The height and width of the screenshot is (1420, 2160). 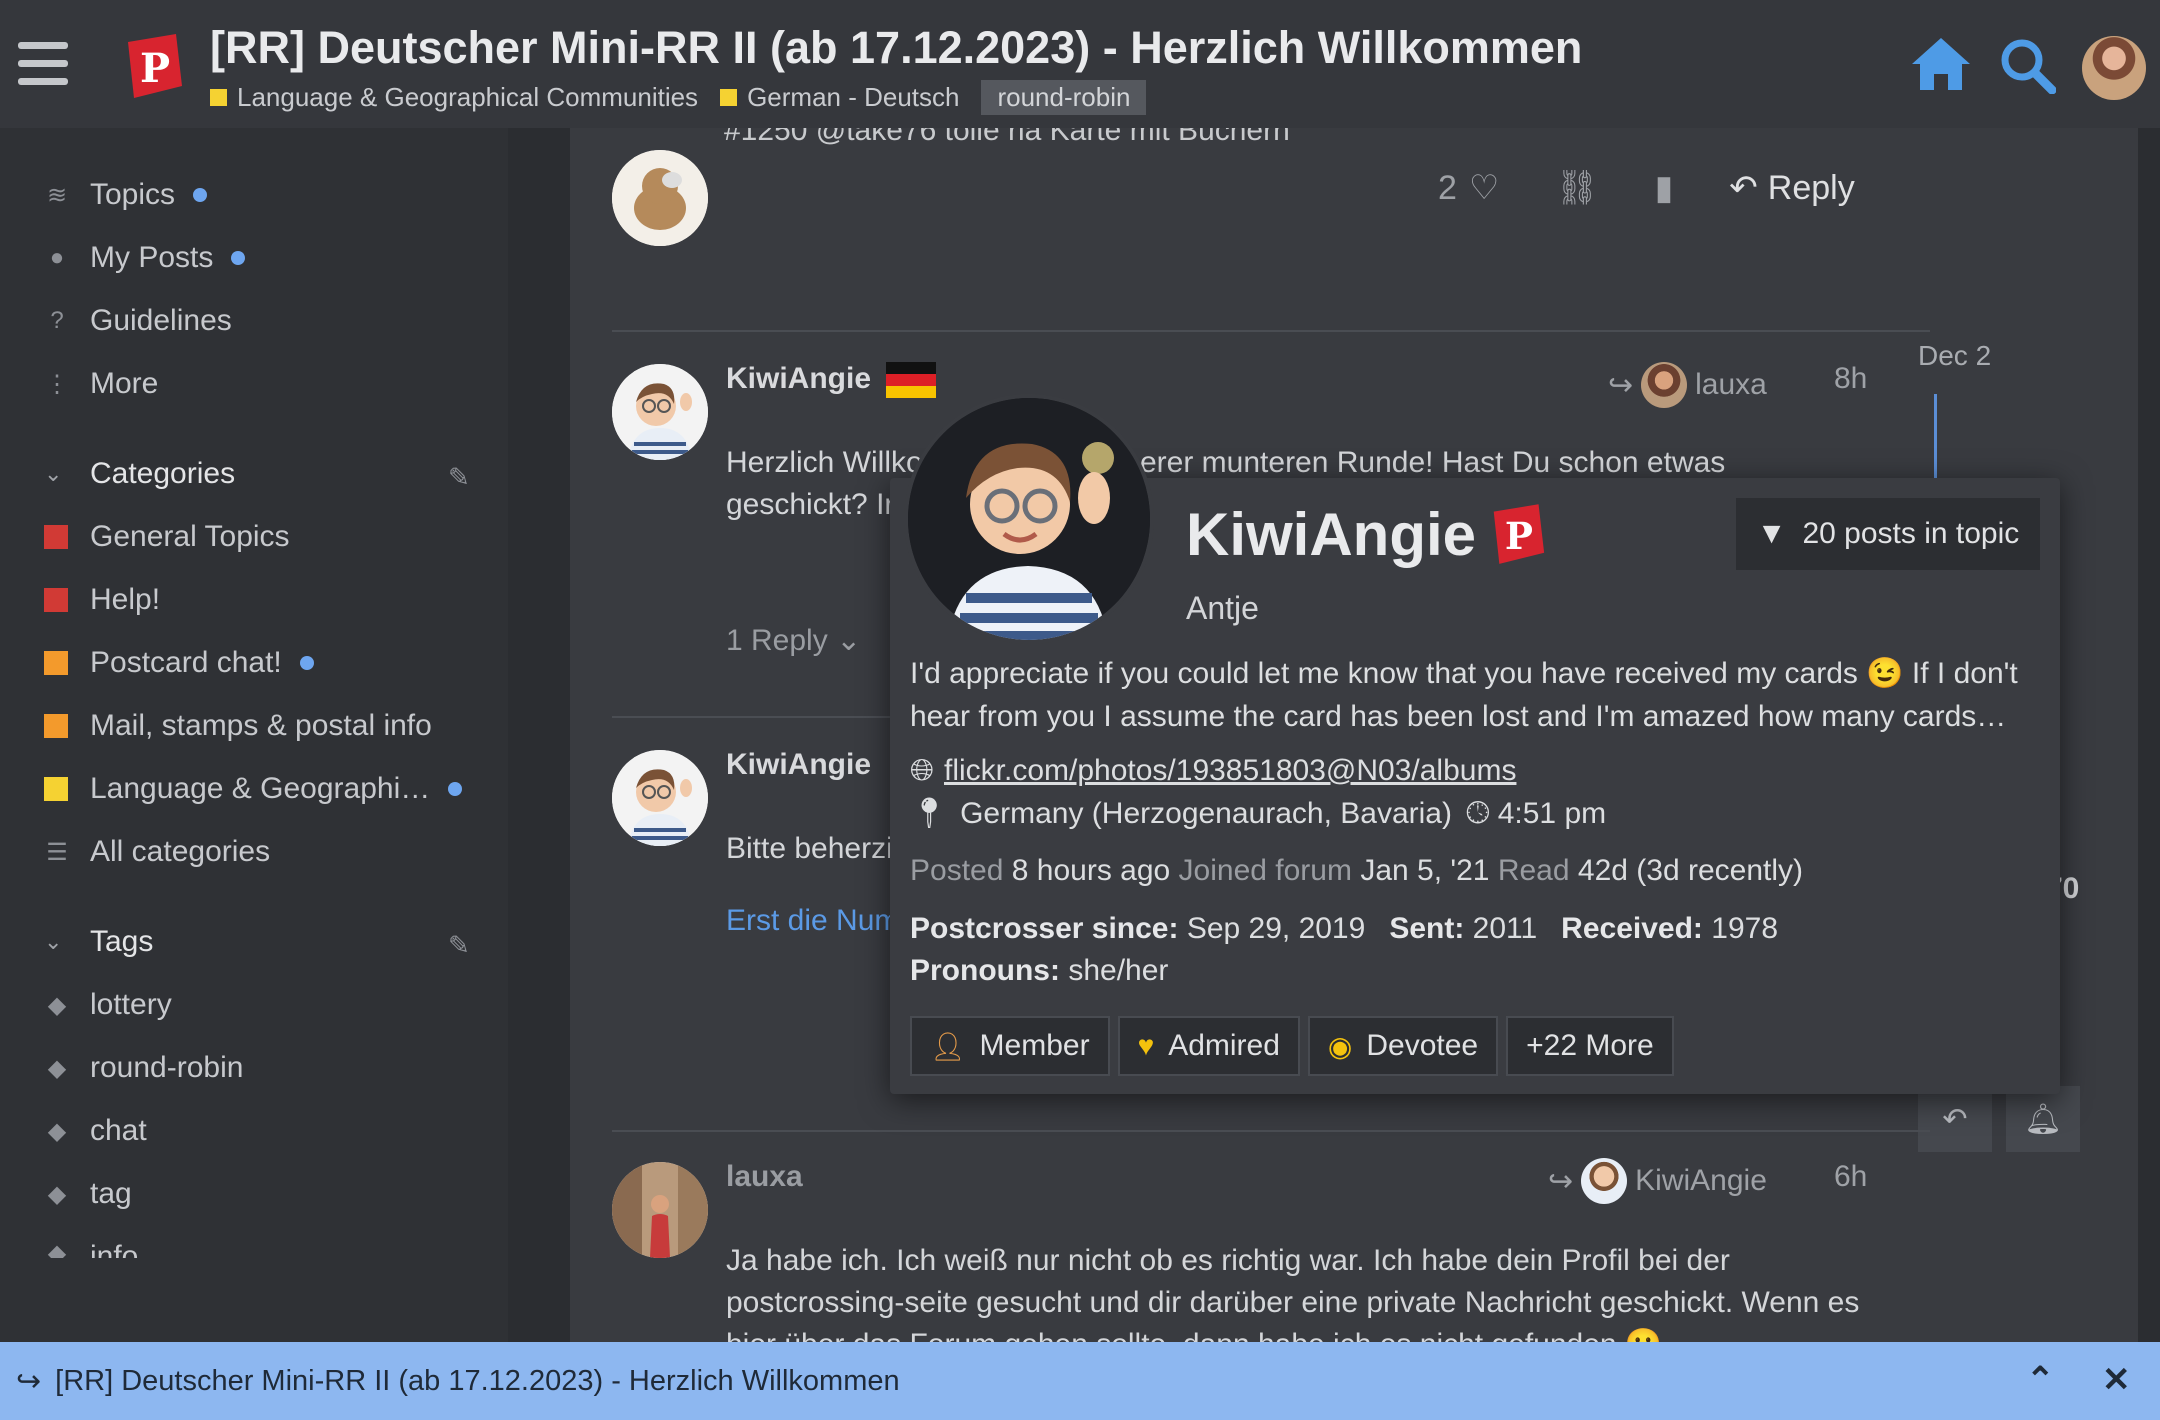 What do you see at coordinates (1590, 1046) in the screenshot?
I see `badge-more: +22 More` at bounding box center [1590, 1046].